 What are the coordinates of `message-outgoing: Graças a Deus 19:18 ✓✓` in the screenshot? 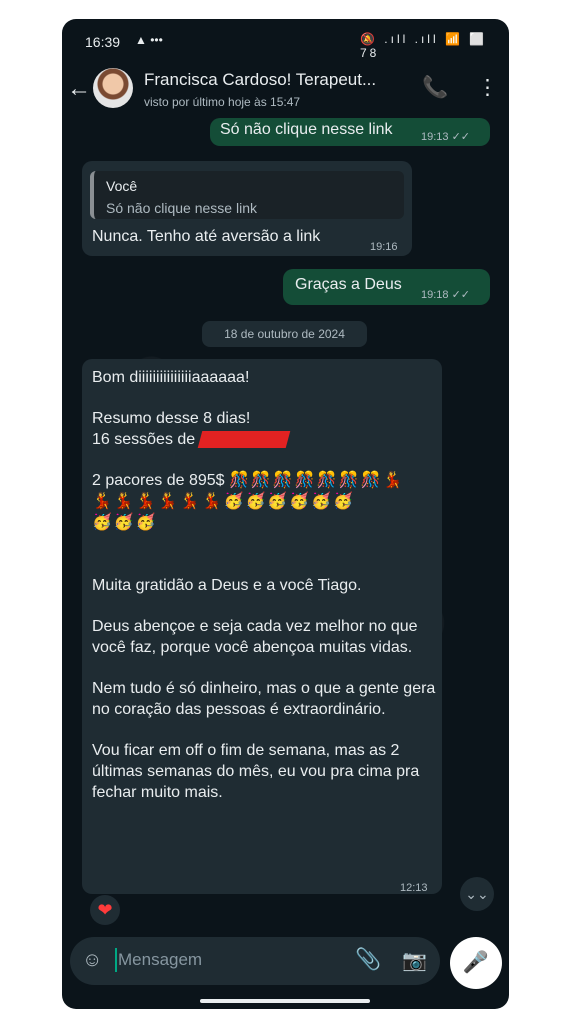 It's located at (386, 287).